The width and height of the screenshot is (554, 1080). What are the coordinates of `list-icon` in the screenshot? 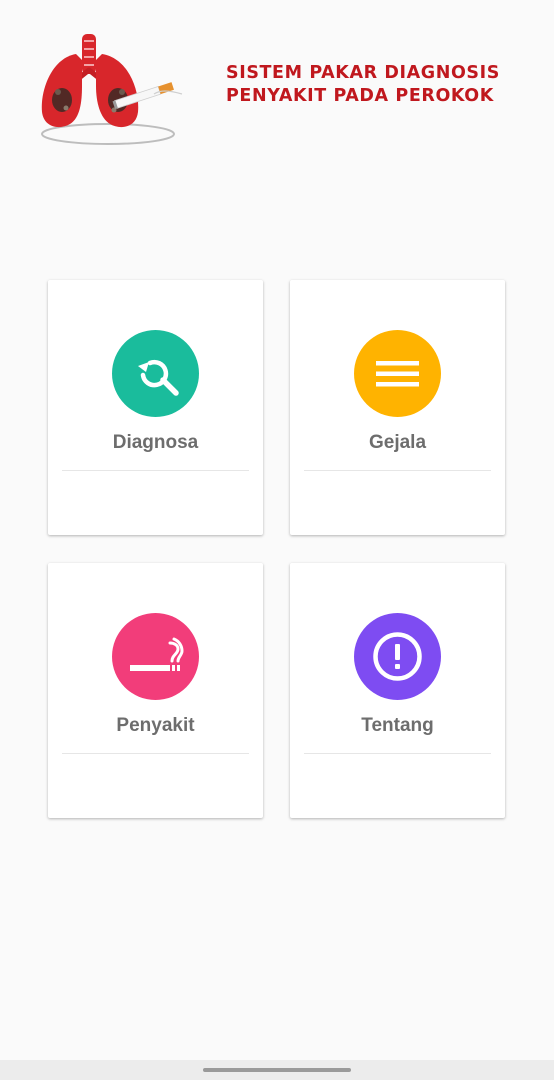 It's located at (397, 373).